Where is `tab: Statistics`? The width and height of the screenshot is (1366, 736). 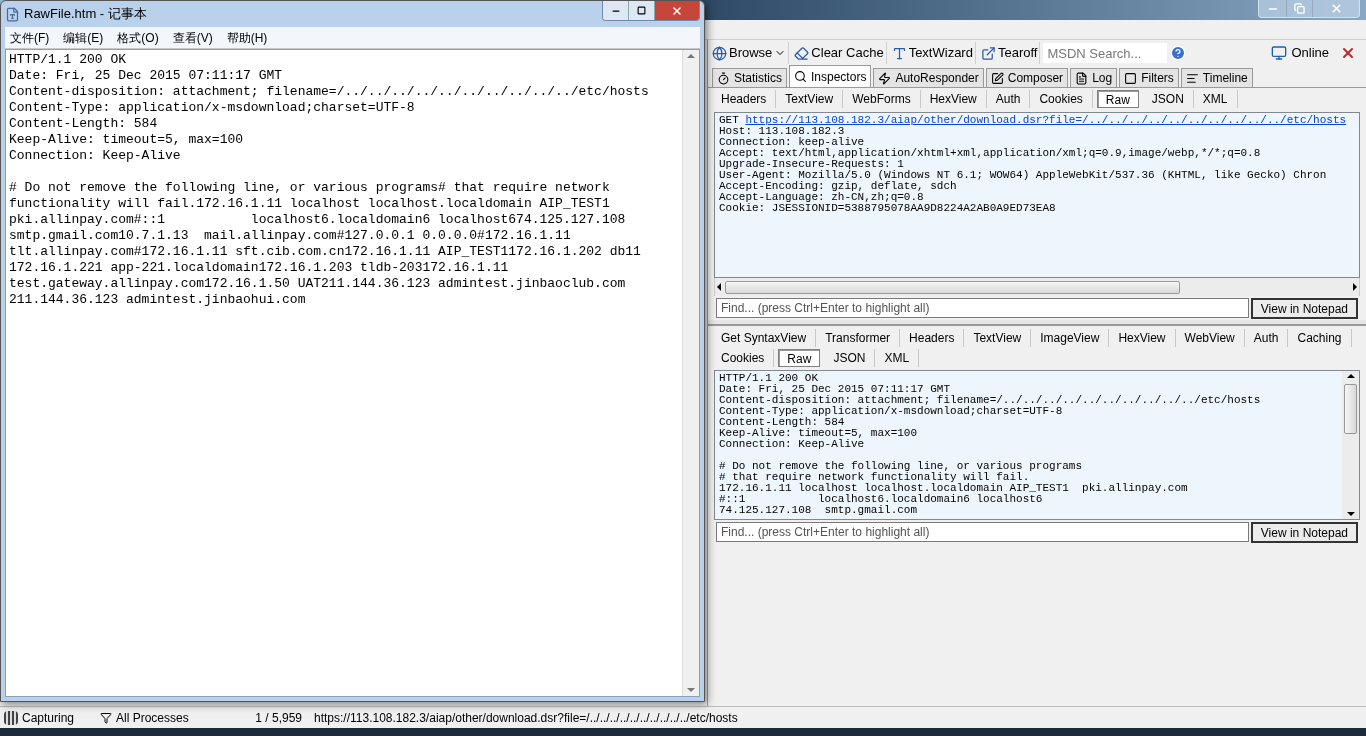
tab: Statistics is located at coordinates (749, 77).